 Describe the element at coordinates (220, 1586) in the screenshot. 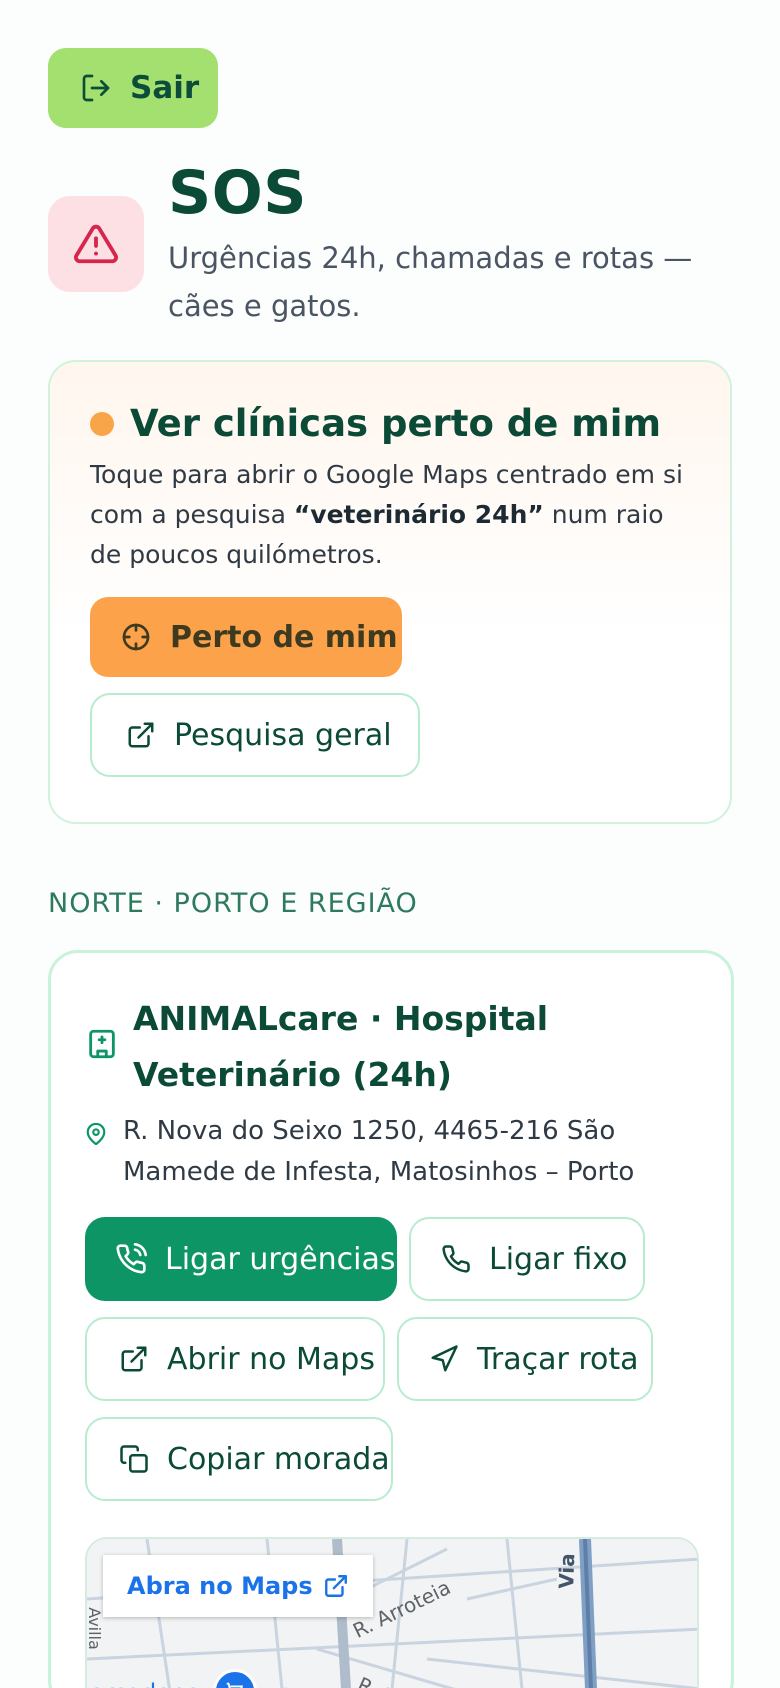

I see `open-in-maps-label: Abra no Maps` at that location.